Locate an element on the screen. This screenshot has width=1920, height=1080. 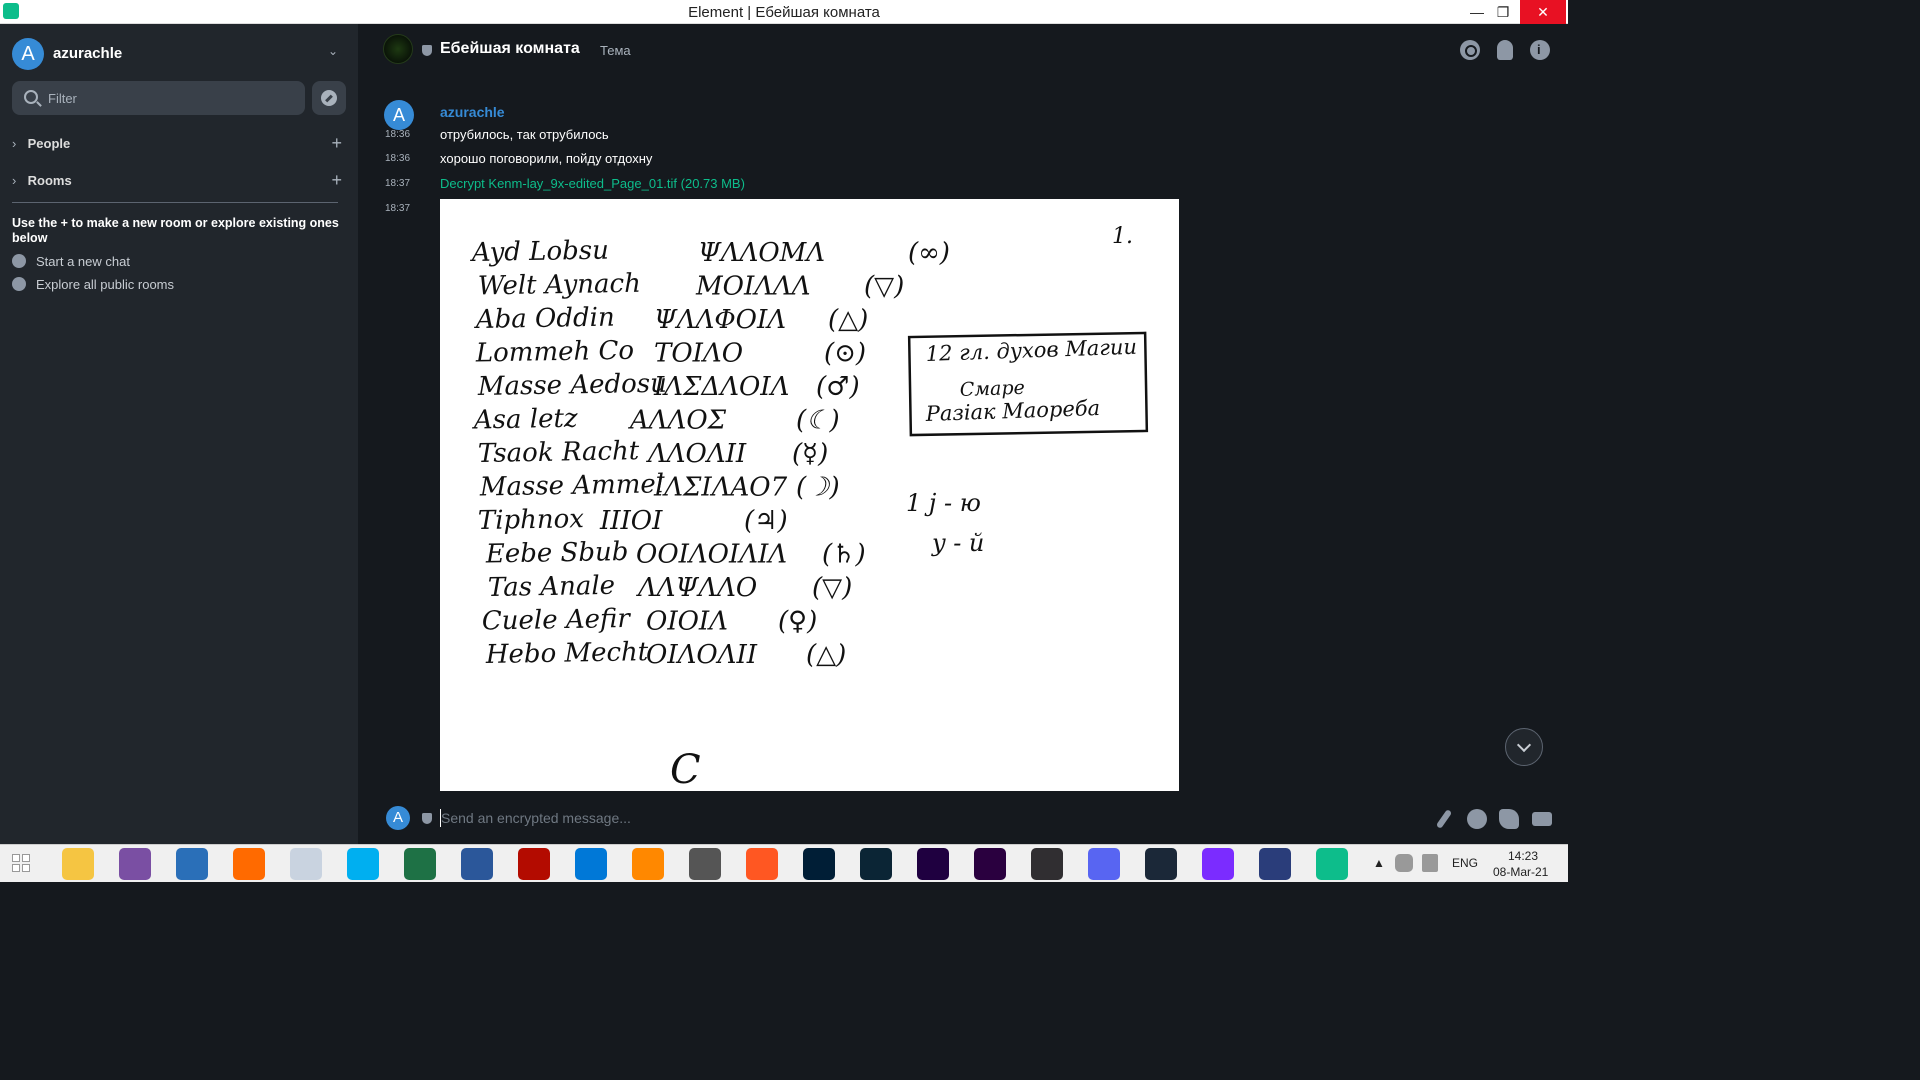
composer-avatar: A is located at coordinates (398, 818).